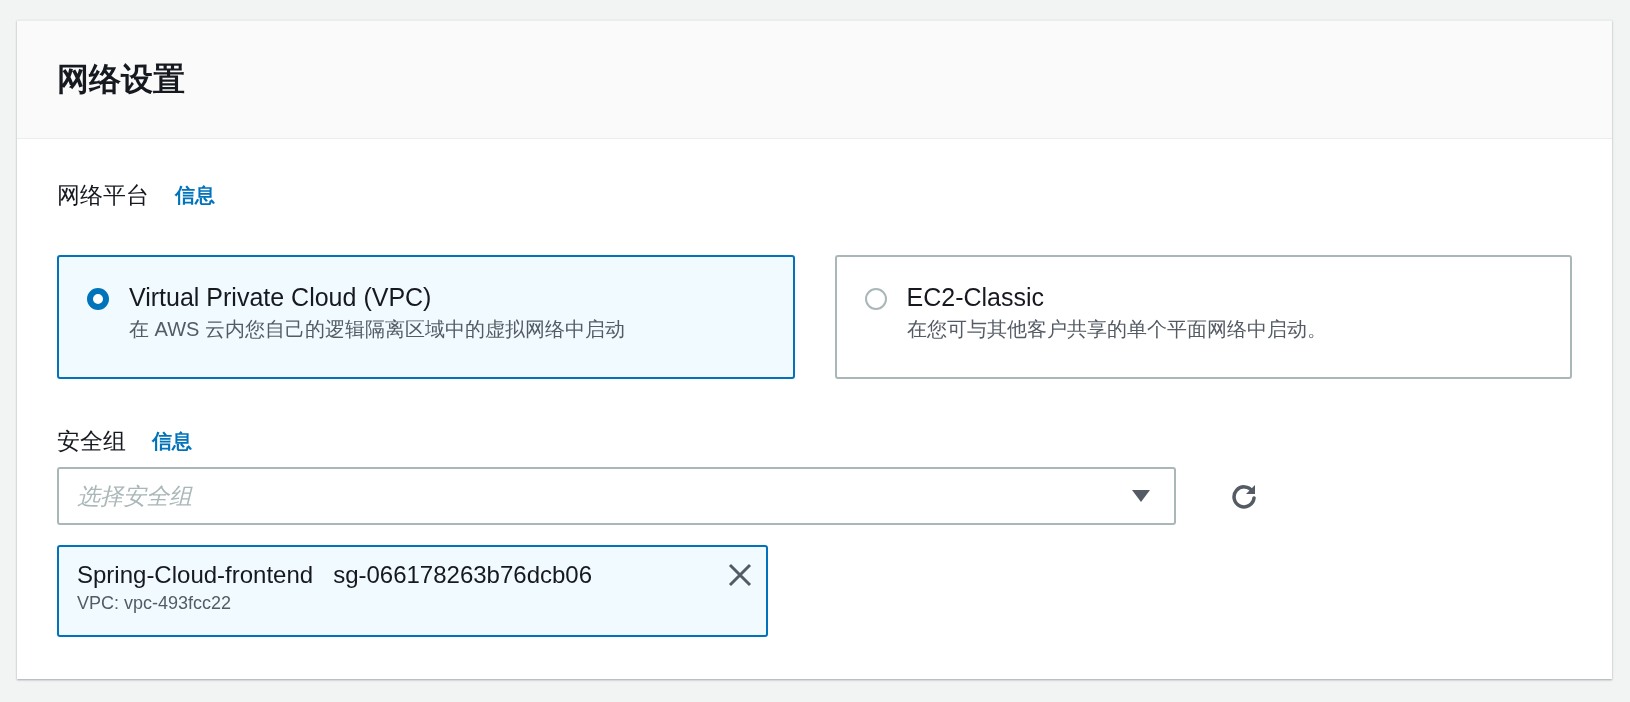 This screenshot has width=1630, height=702. Describe the element at coordinates (377, 329) in the screenshot. I see `option-description: 在 AWS 云内您自己的逻辑隔离区域中的虚拟网络中启动` at that location.